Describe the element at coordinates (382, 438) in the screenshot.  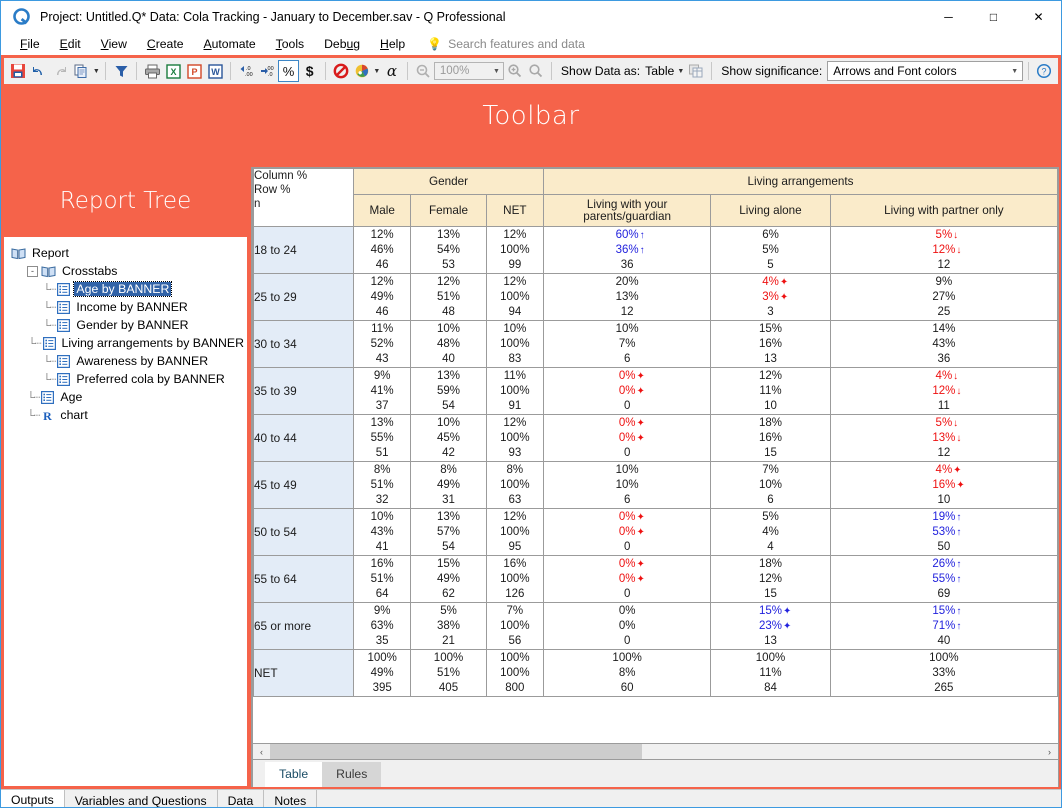
I see `data-cell: 13% 55% 51` at that location.